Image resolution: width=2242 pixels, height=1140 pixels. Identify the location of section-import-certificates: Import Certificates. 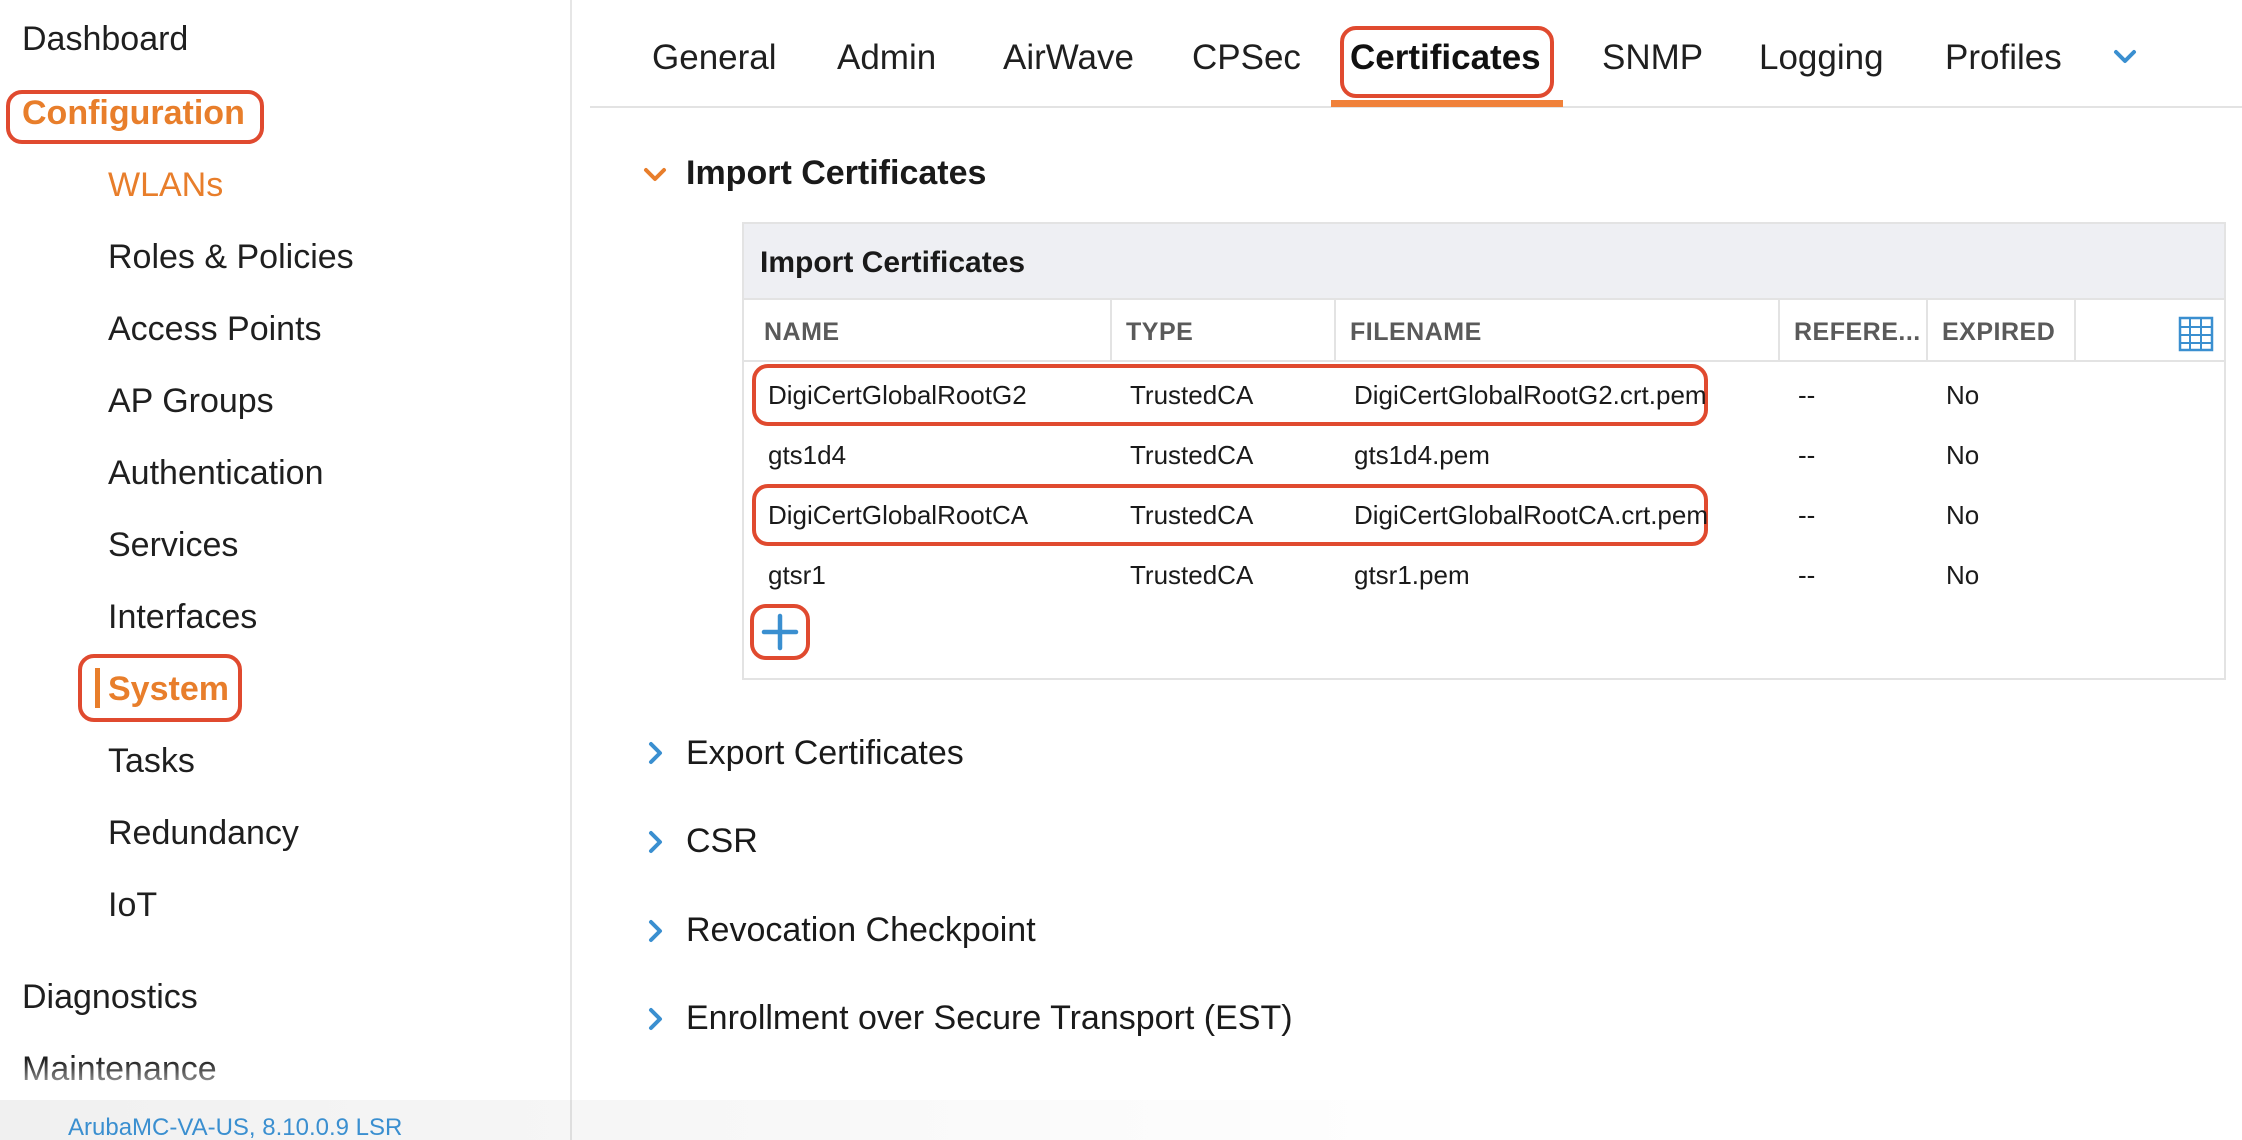
(836, 173).